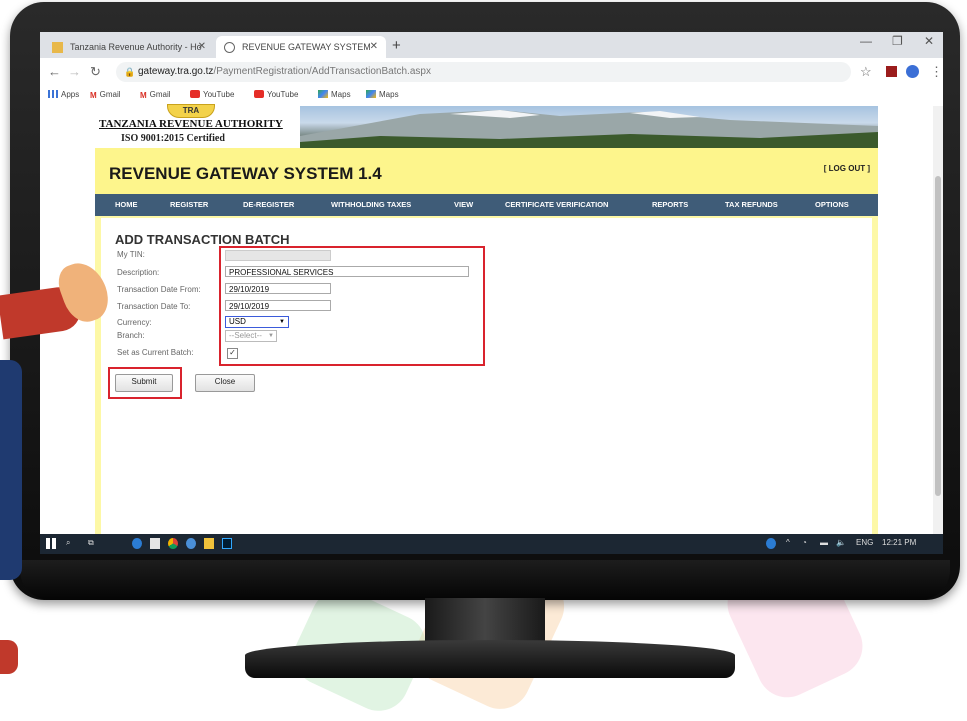 The image size is (967, 721). Describe the element at coordinates (899, 542) in the screenshot. I see `clock: 12:21 PM` at that location.